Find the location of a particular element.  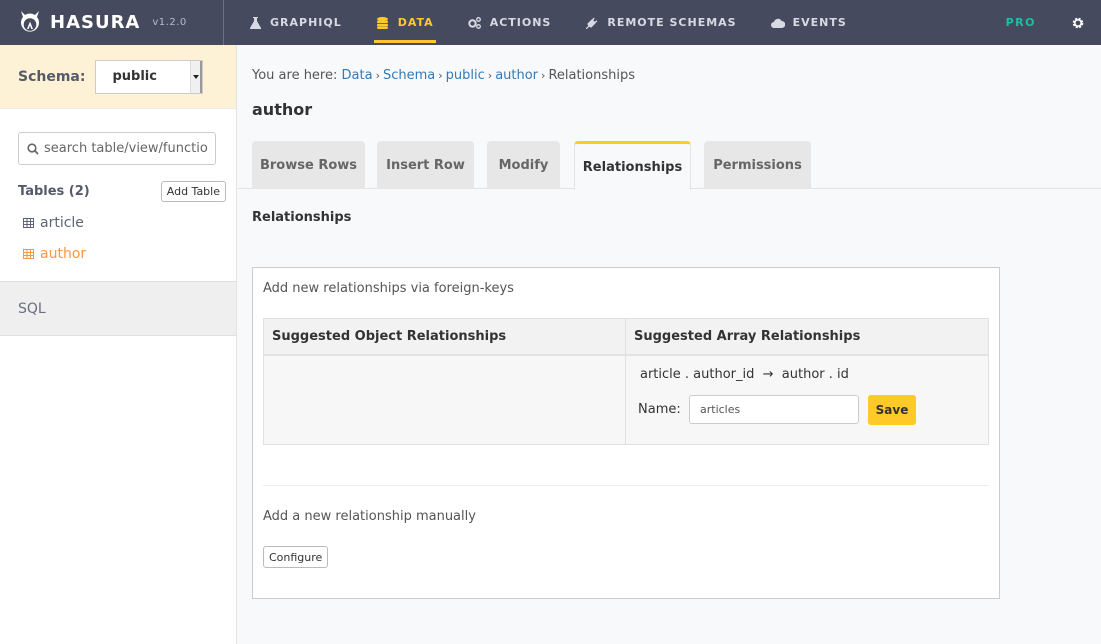

brand: HASURA v1.2.0 is located at coordinates (112, 22).